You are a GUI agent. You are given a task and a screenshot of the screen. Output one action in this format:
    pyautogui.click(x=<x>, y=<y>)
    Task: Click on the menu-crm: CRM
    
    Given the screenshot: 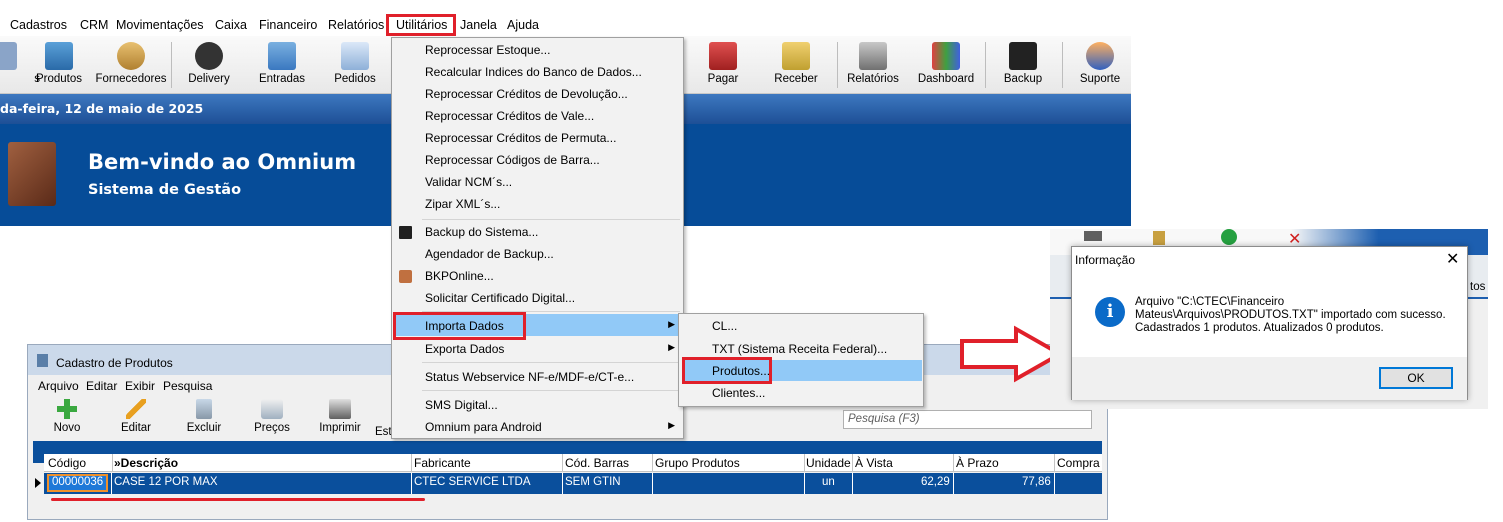 What is the action you would take?
    pyautogui.click(x=94, y=25)
    